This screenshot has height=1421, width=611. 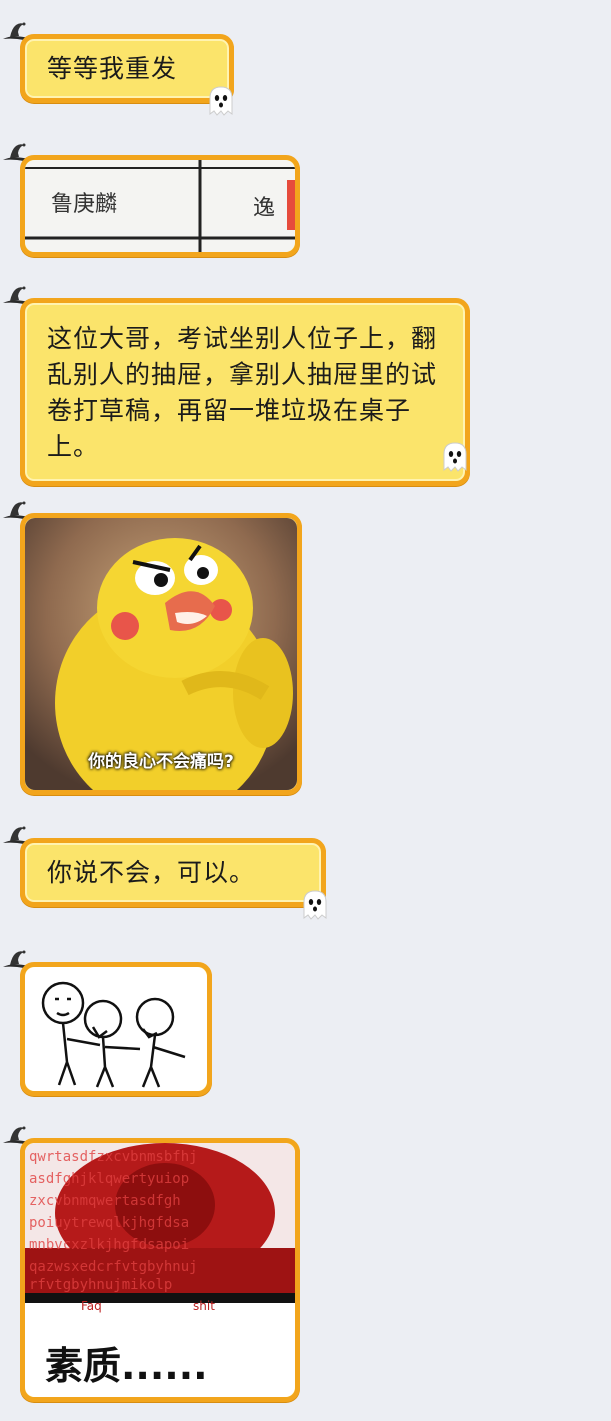 I want to click on text-bubble: 等等我重发, so click(x=127, y=68).